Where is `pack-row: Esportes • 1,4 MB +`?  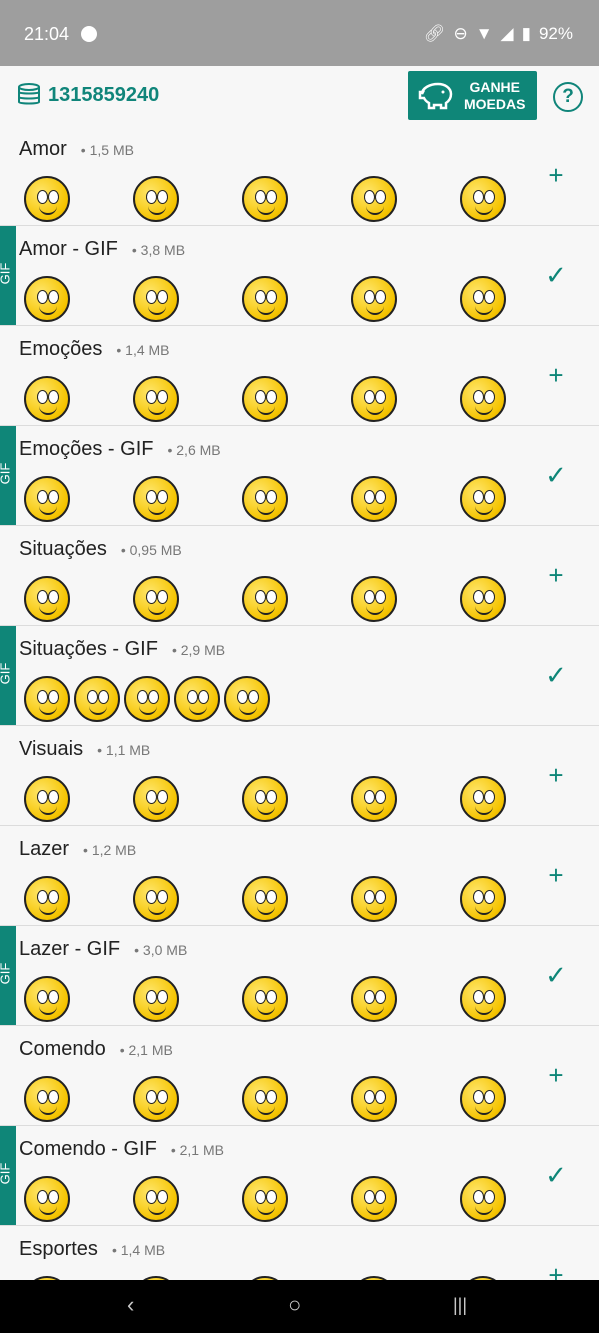
pack-row: Esportes • 1,4 MB + is located at coordinates (299, 1253).